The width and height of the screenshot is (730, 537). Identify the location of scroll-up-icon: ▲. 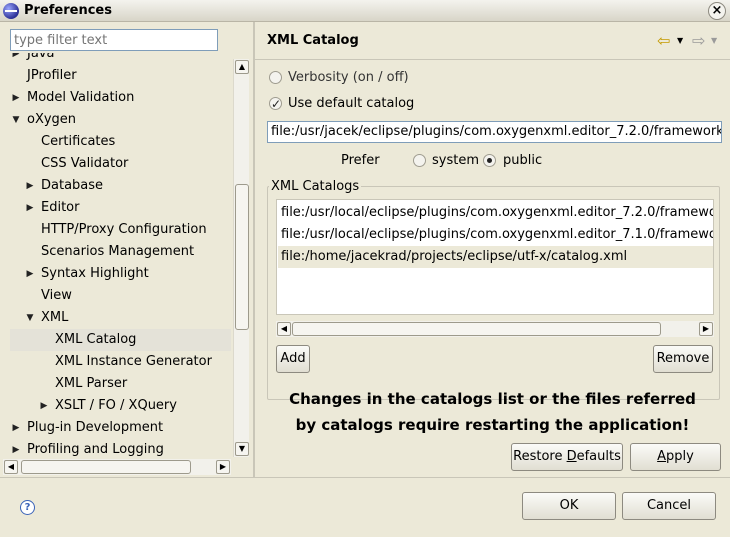
(242, 67).